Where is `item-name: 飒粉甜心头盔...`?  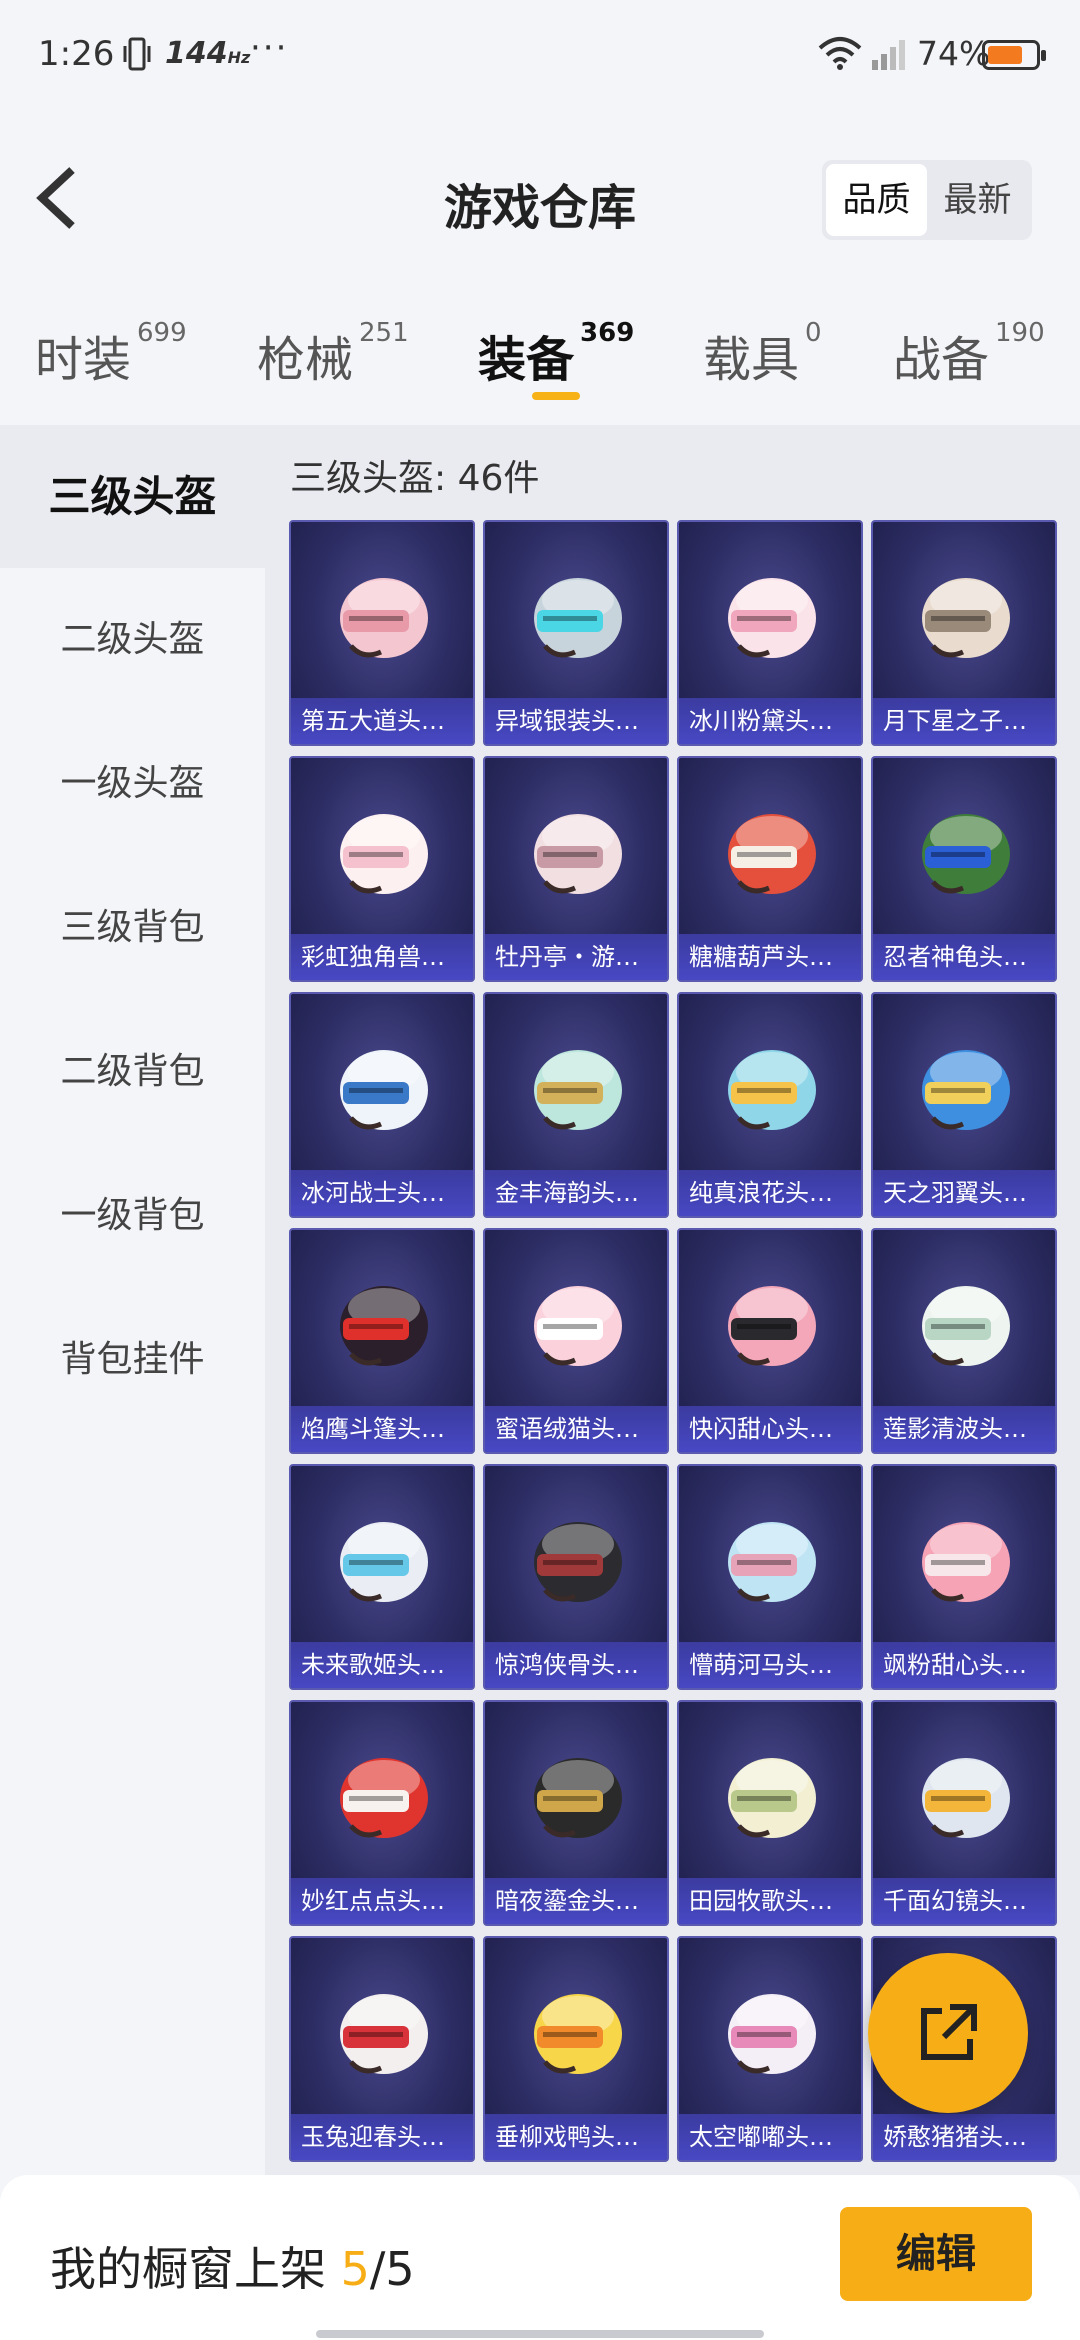 item-name: 飒粉甜心头盔... is located at coordinates (964, 1665).